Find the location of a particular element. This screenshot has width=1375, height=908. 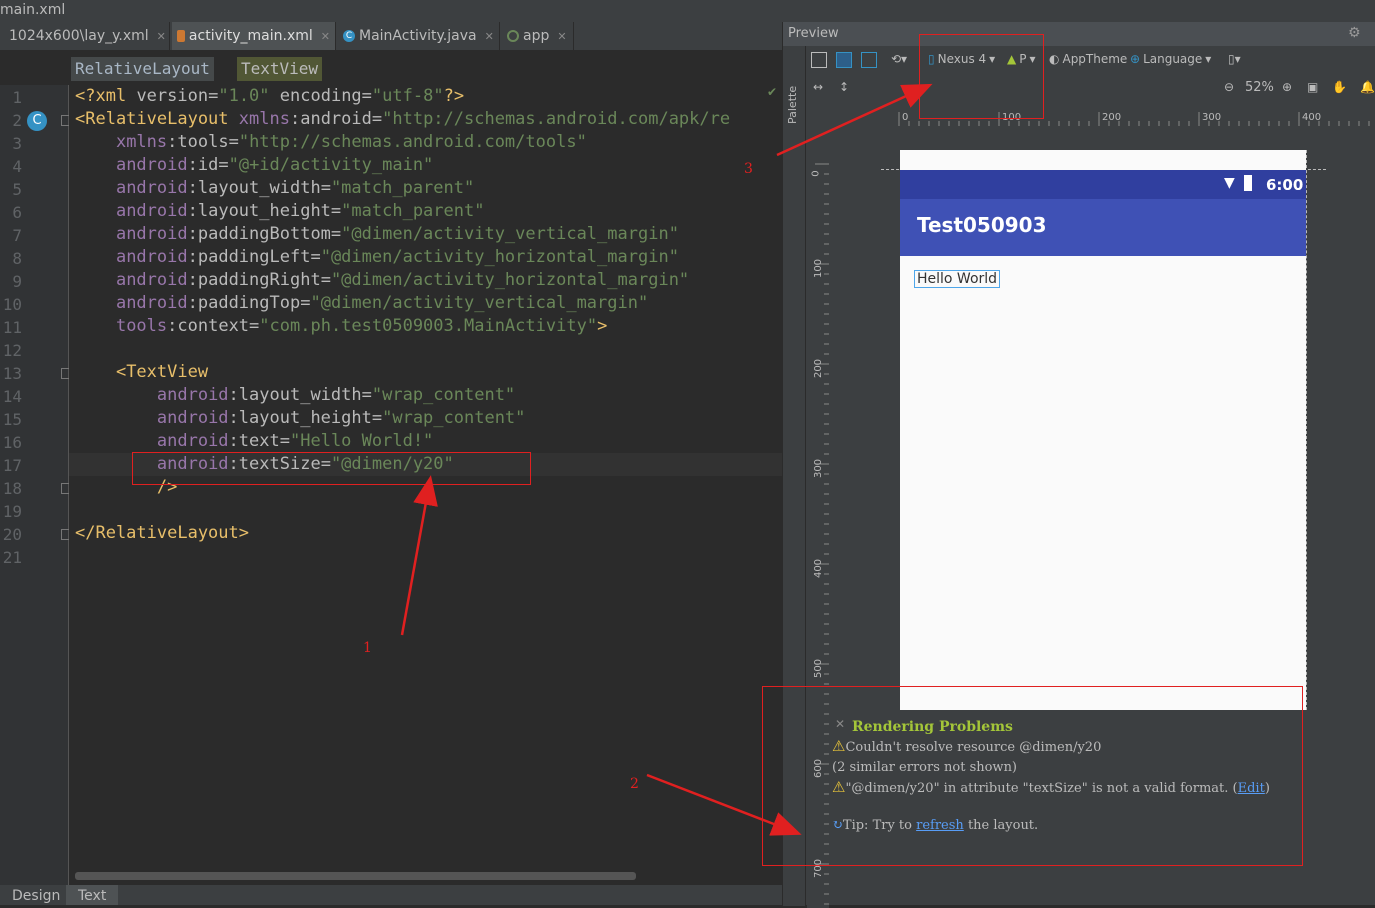

annotation-label-3: 3 is located at coordinates (748, 169).